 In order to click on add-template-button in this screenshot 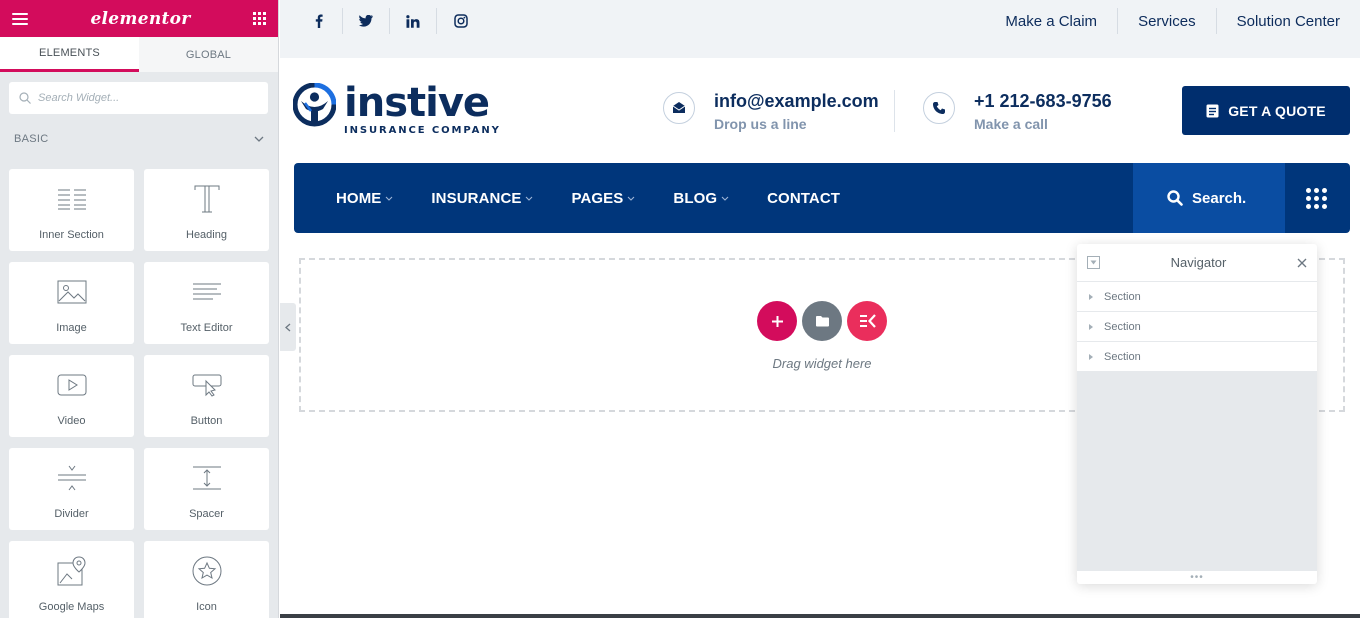, I will do `click(822, 321)`.